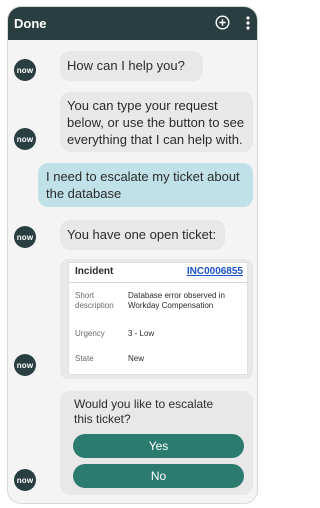  What do you see at coordinates (158, 446) in the screenshot?
I see `yes-button: Yes` at bounding box center [158, 446].